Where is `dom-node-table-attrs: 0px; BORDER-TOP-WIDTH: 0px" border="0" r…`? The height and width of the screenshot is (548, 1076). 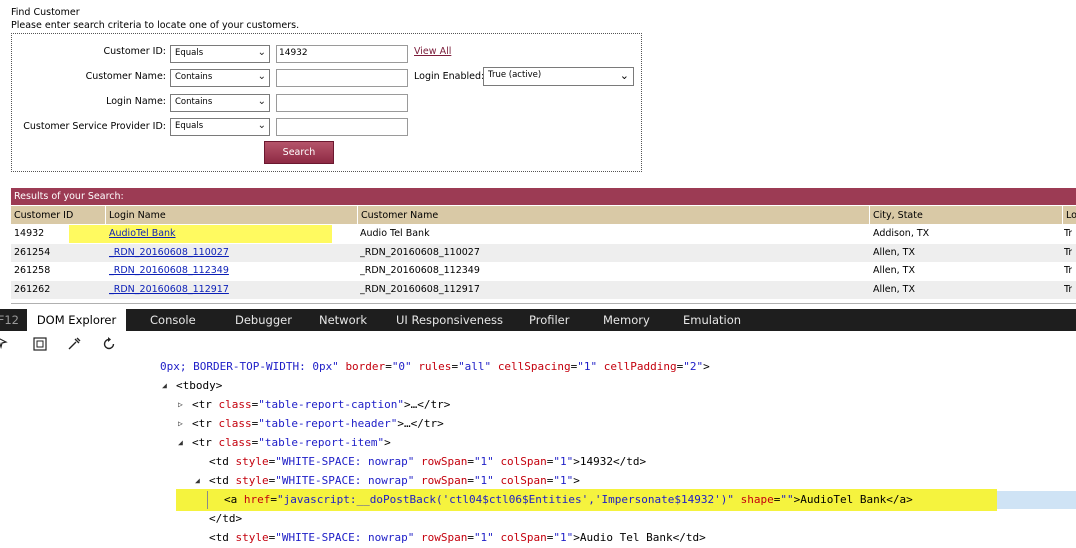
dom-node-table-attrs: 0px; BORDER-TOP-WIDTH: 0px" border="0" r… is located at coordinates (435, 366).